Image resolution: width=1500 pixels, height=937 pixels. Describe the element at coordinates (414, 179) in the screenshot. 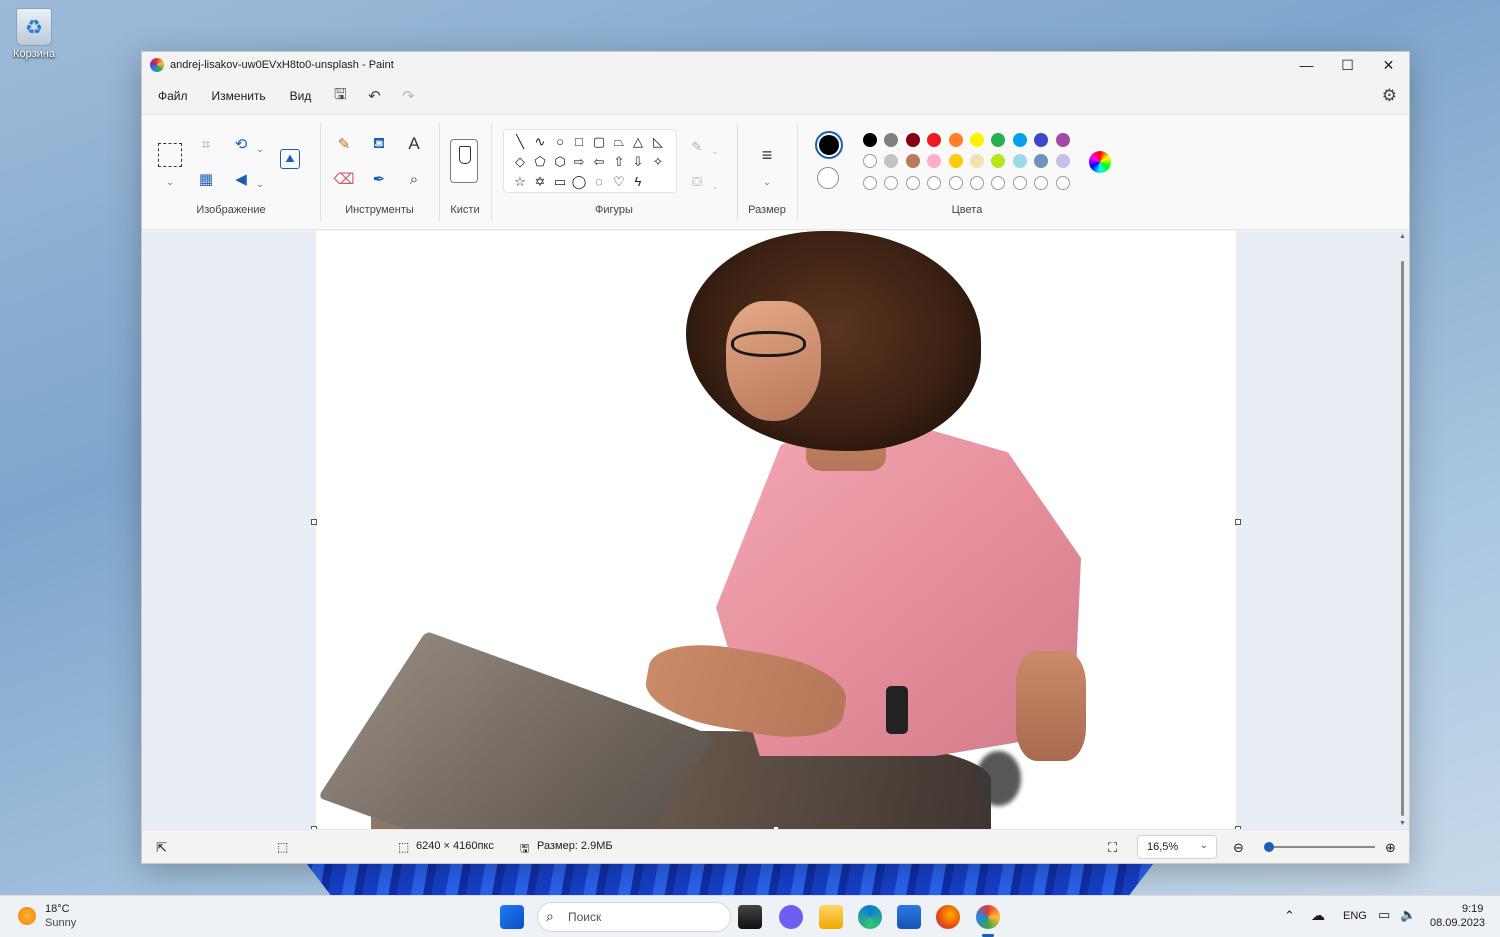

I see `magnifier-icon: ⌕` at that location.